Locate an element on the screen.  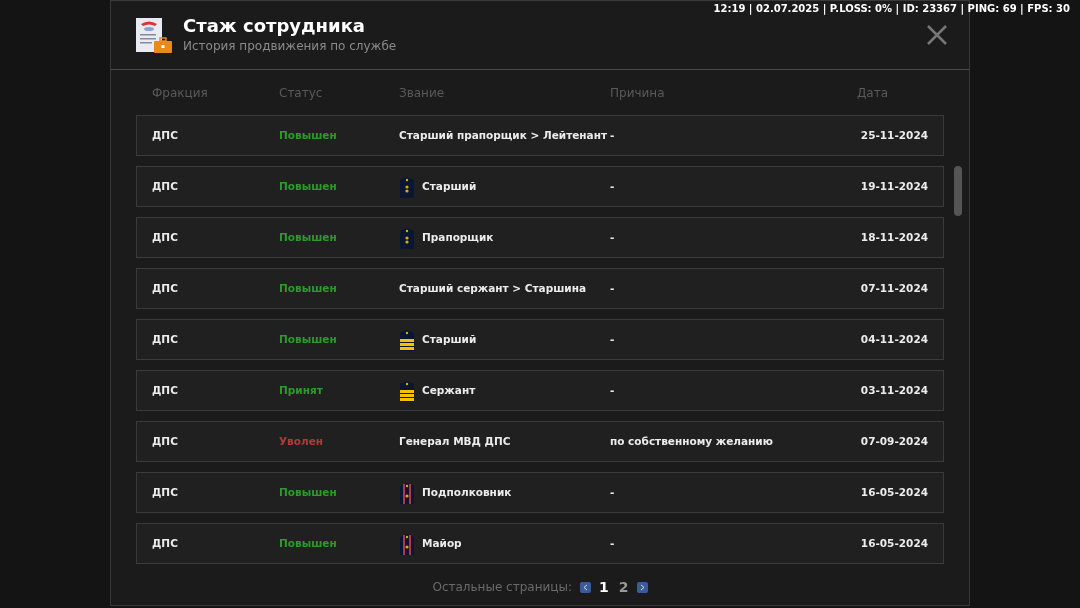
date-cell-text: 07-11-2024 is located at coordinates (894, 288).